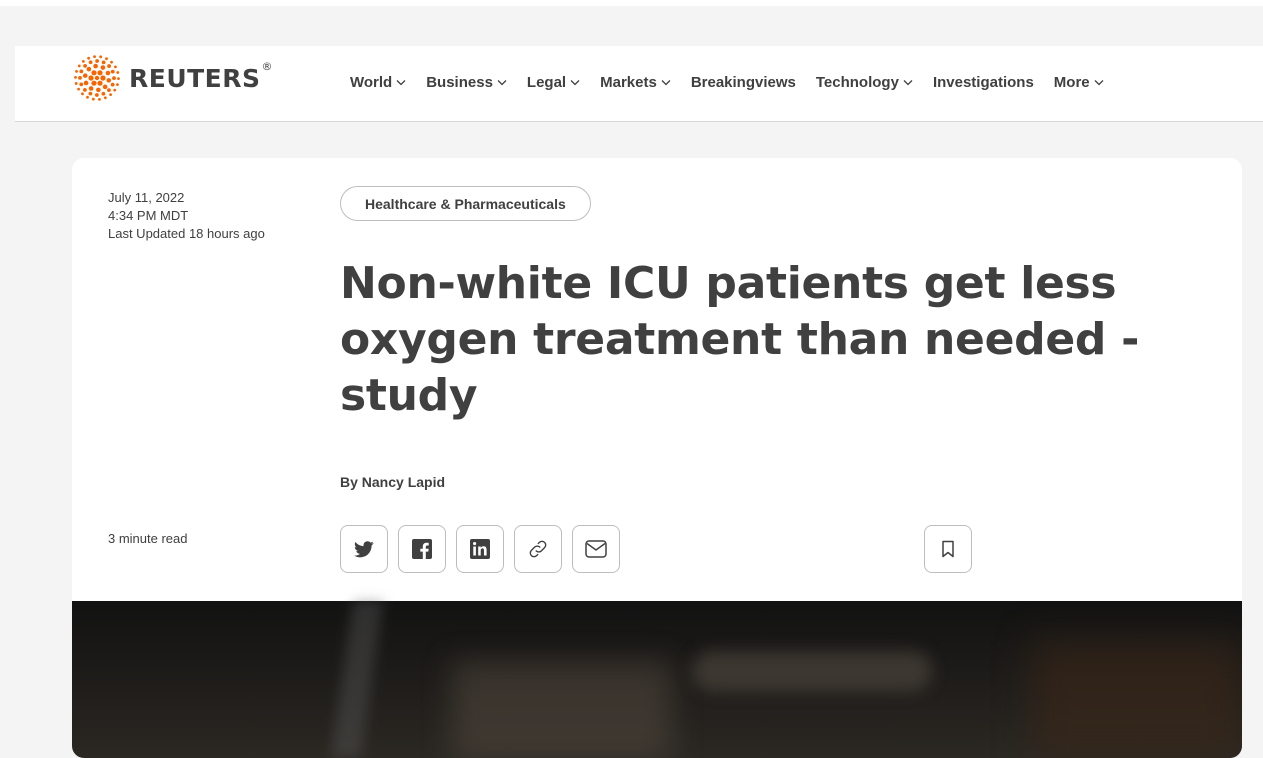 This screenshot has width=1263, height=758. Describe the element at coordinates (983, 82) in the screenshot. I see `nav-item-investigations: Investigations` at that location.